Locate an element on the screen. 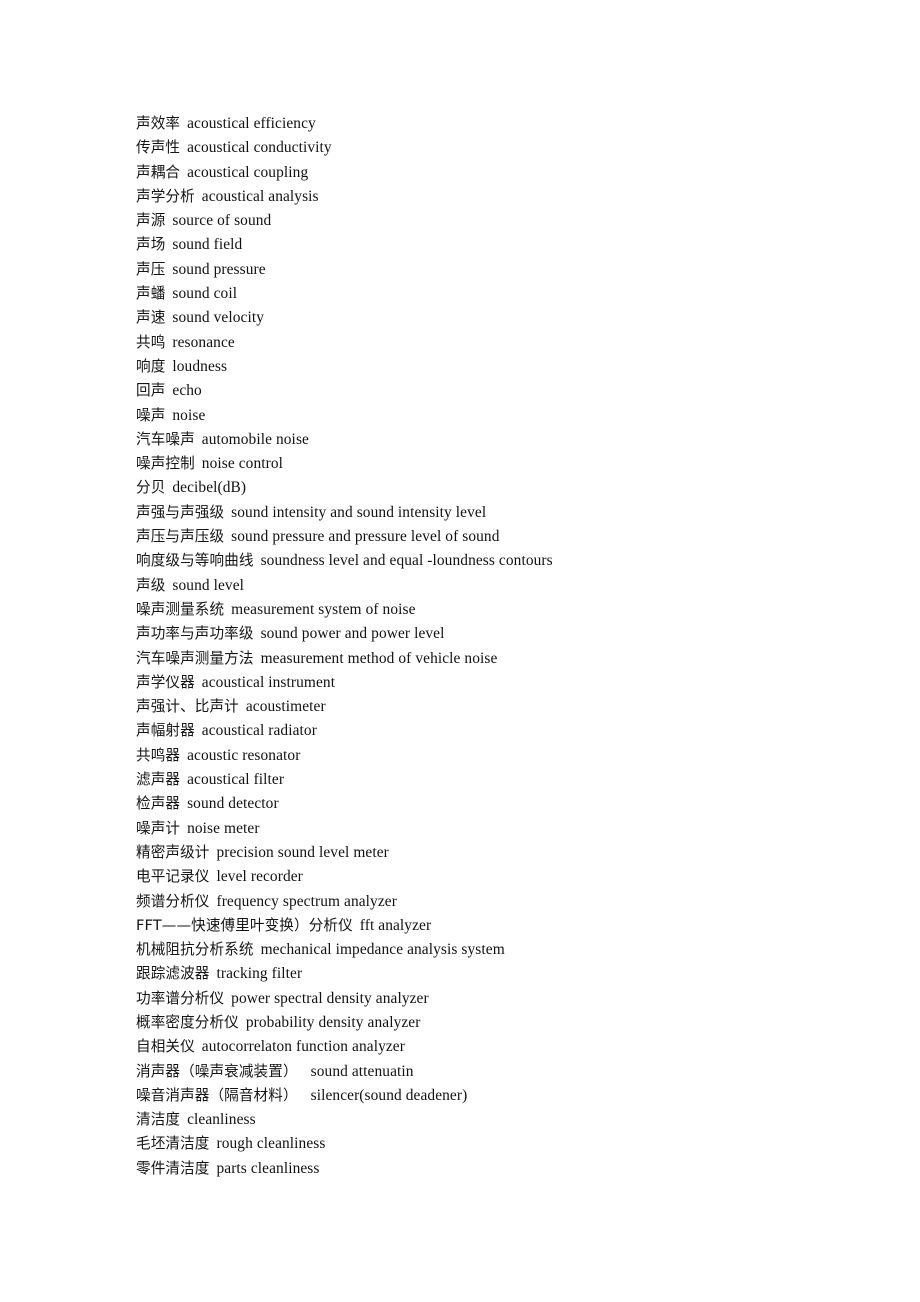 The width and height of the screenshot is (920, 1302). glossary-entry: 自相关仪 autocorrelaton function analyzer is located at coordinates (506, 1047).